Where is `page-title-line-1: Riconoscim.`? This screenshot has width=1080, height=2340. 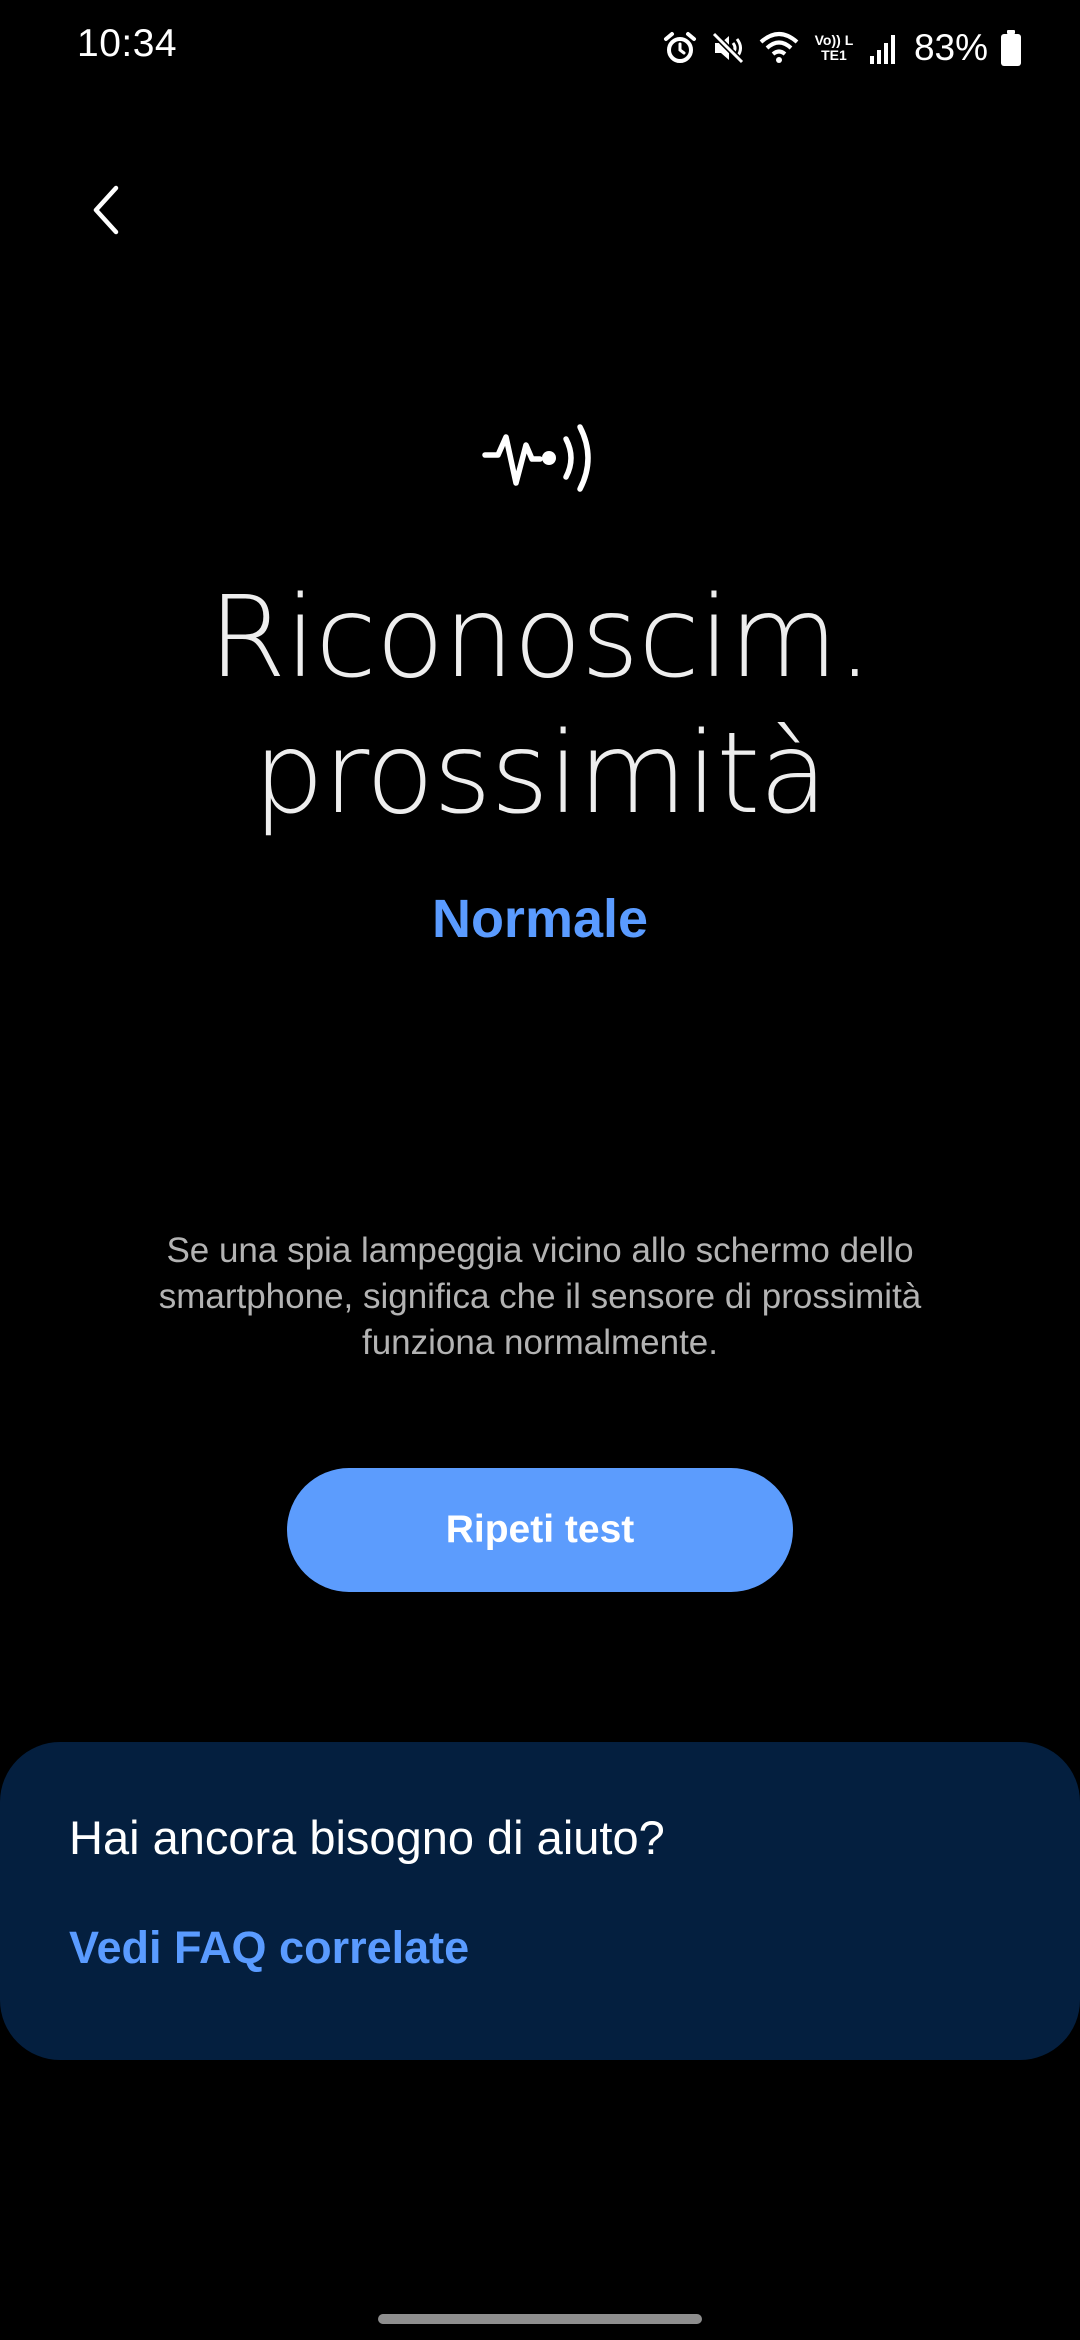
page-title-line-1: Riconoscim. is located at coordinates (540, 638).